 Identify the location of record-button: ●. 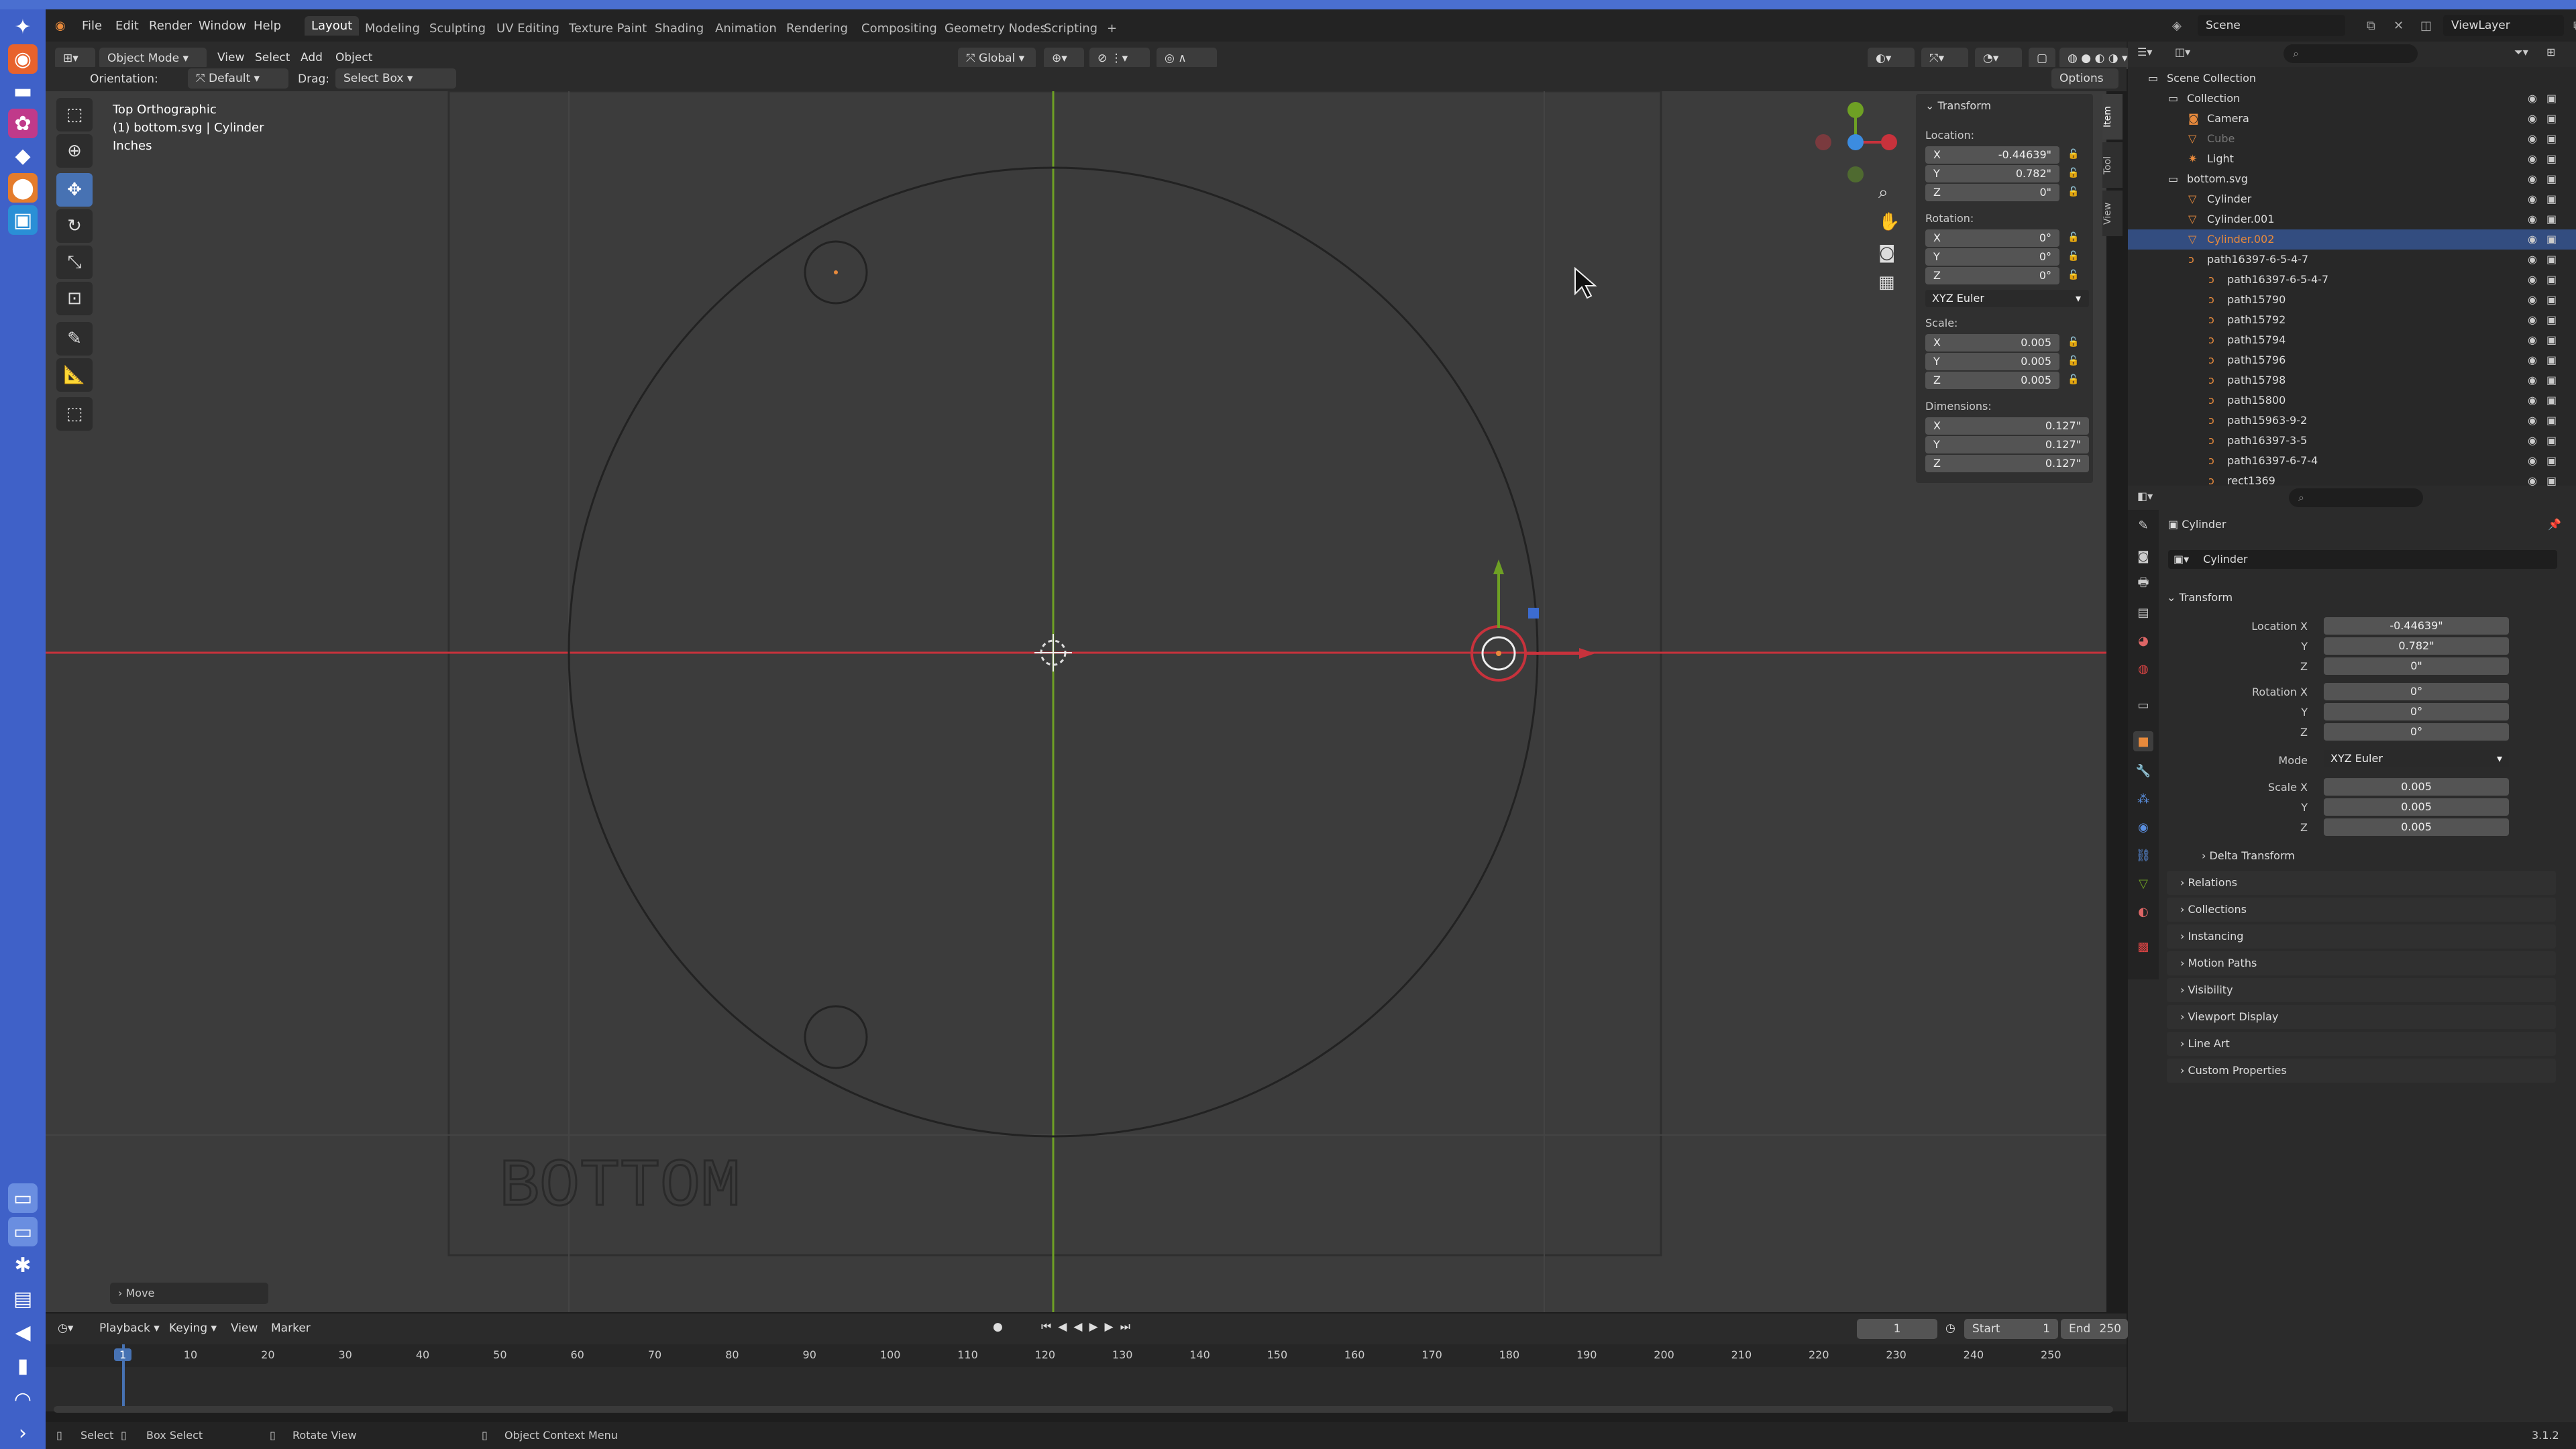
(998, 1327).